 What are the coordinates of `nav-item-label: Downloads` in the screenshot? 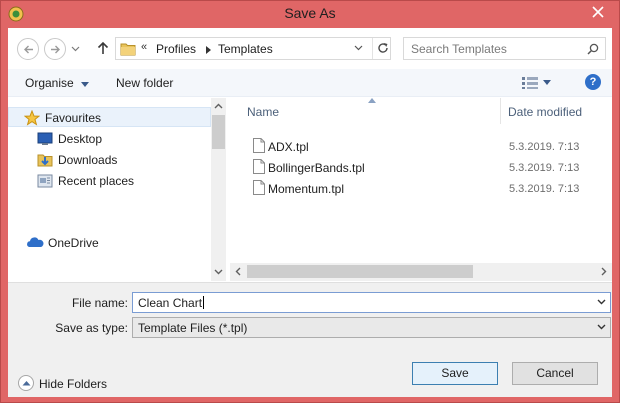 It's located at (88, 160).